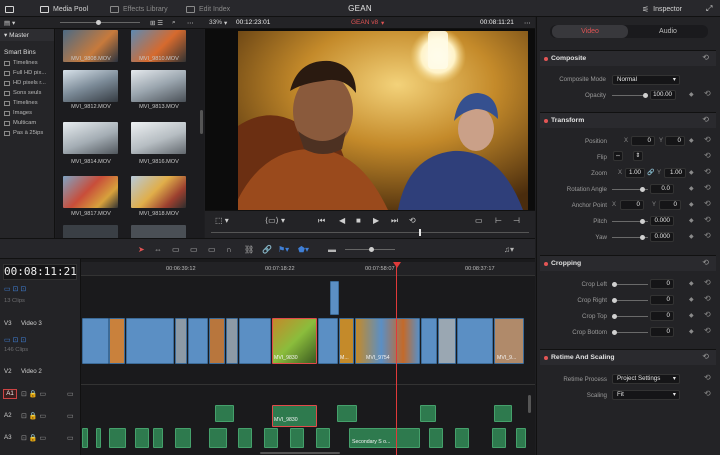  Describe the element at coordinates (27, 93) in the screenshot. I see `bin-item: Sons seuls` at that location.